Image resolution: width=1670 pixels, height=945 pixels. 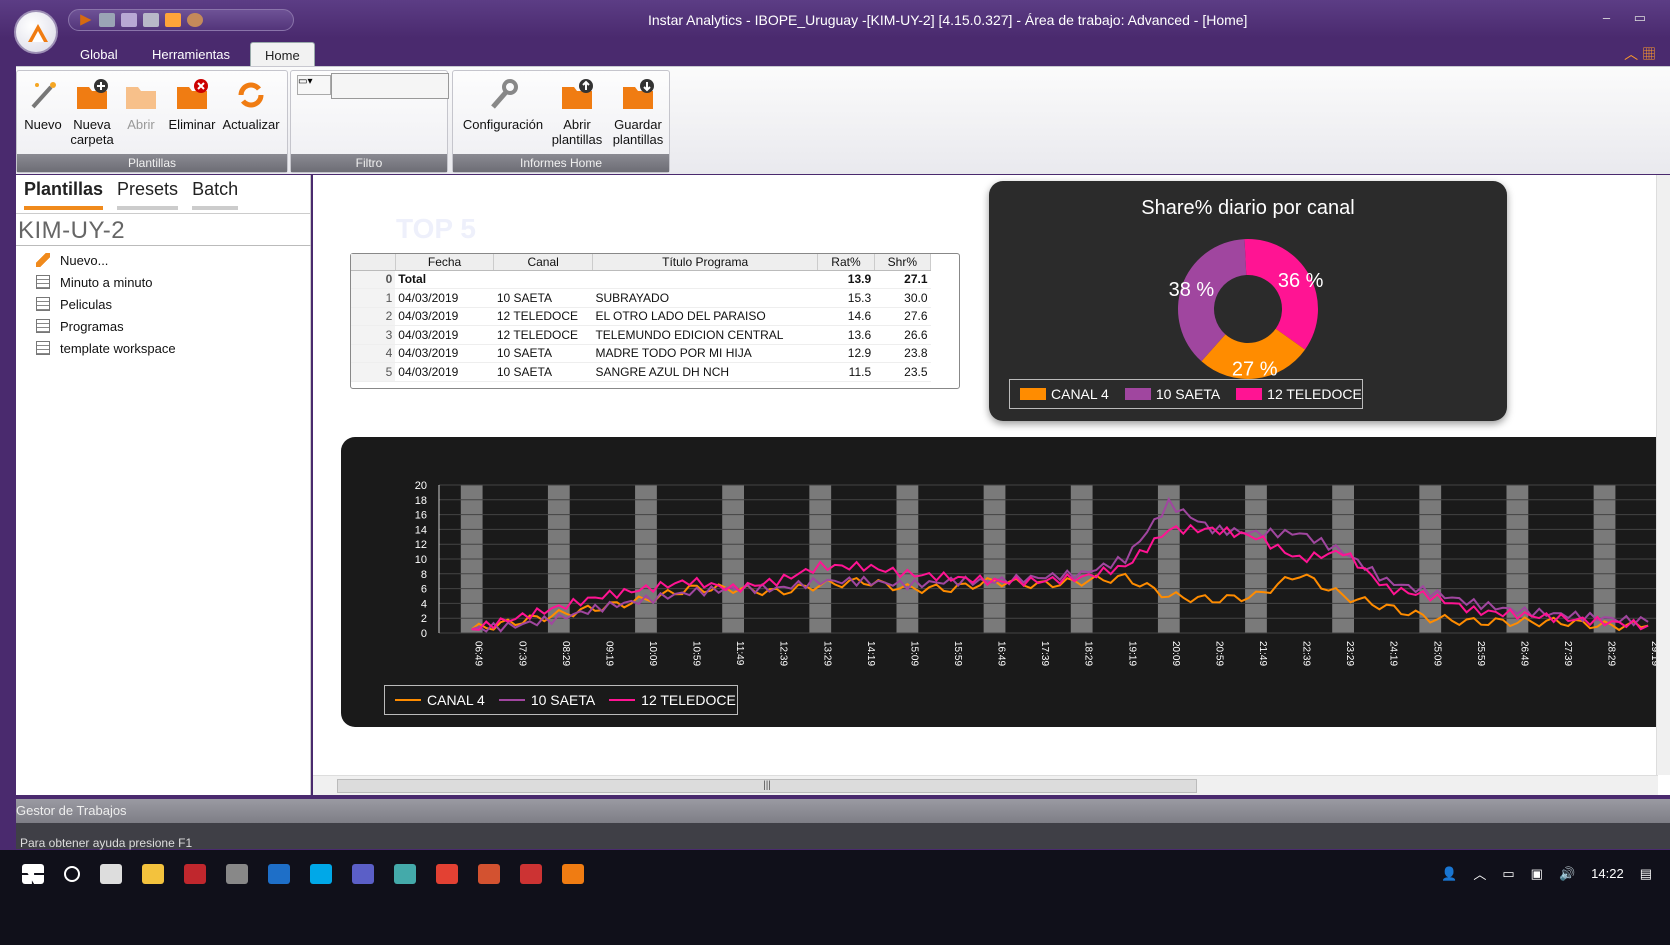 What do you see at coordinates (489, 874) in the screenshot?
I see `powerpoint-icon` at bounding box center [489, 874].